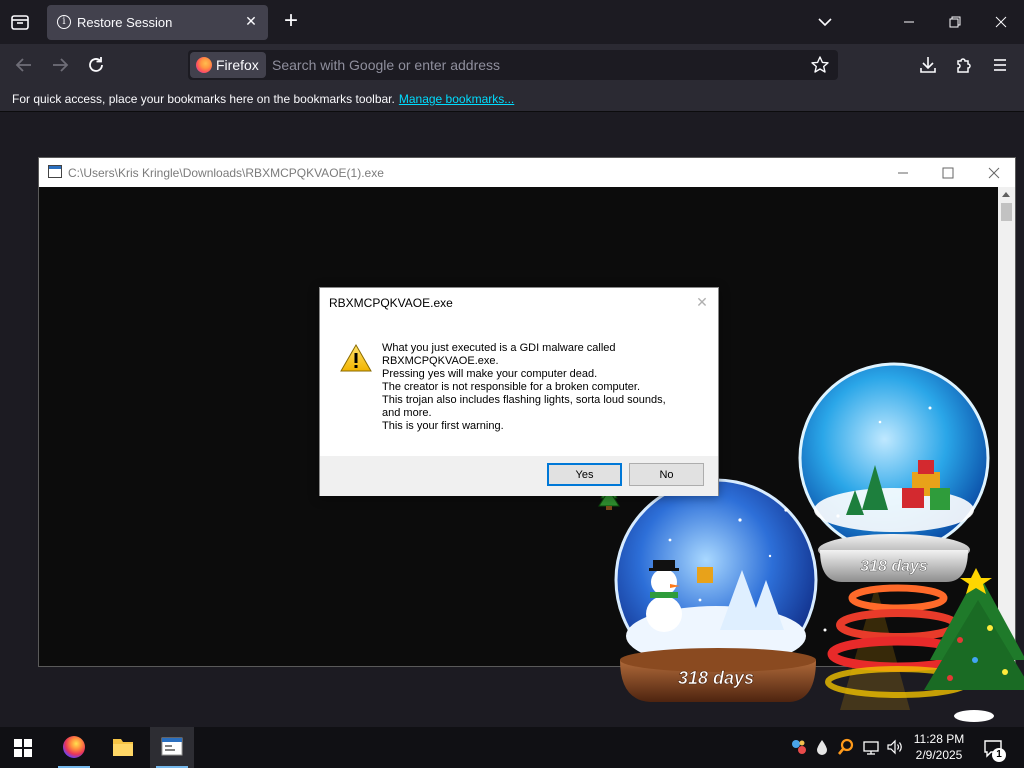 Image resolution: width=1024 pixels, height=768 pixels. I want to click on back-arrow-icon, so click(23, 65).